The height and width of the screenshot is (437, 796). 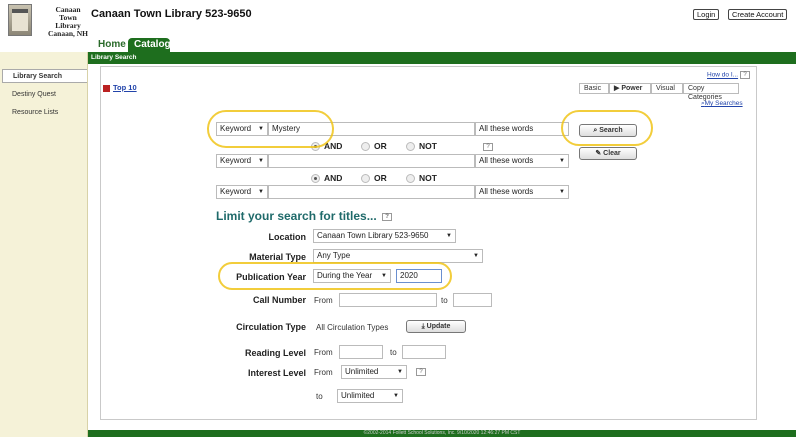 What do you see at coordinates (335, 276) in the screenshot?
I see `highlight-publication-year` at bounding box center [335, 276].